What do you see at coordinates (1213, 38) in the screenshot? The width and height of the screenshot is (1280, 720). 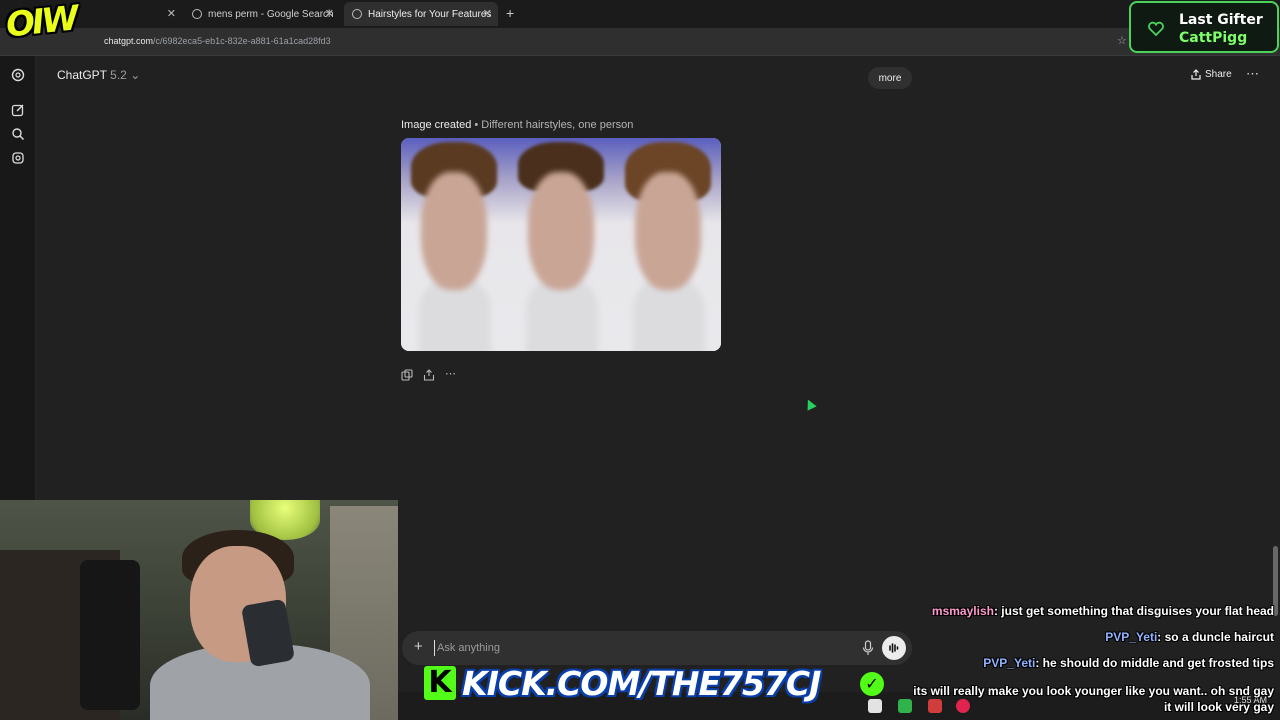 I see `last-gifter-name: CattPigg` at bounding box center [1213, 38].